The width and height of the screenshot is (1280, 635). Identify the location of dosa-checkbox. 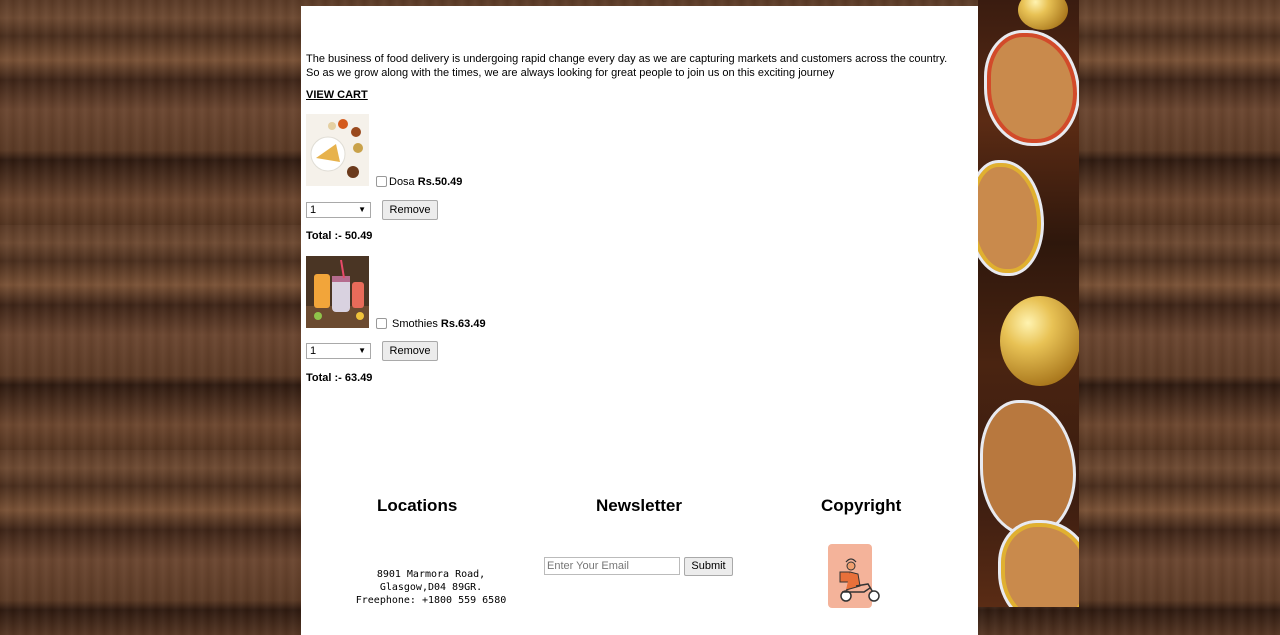
(381, 181).